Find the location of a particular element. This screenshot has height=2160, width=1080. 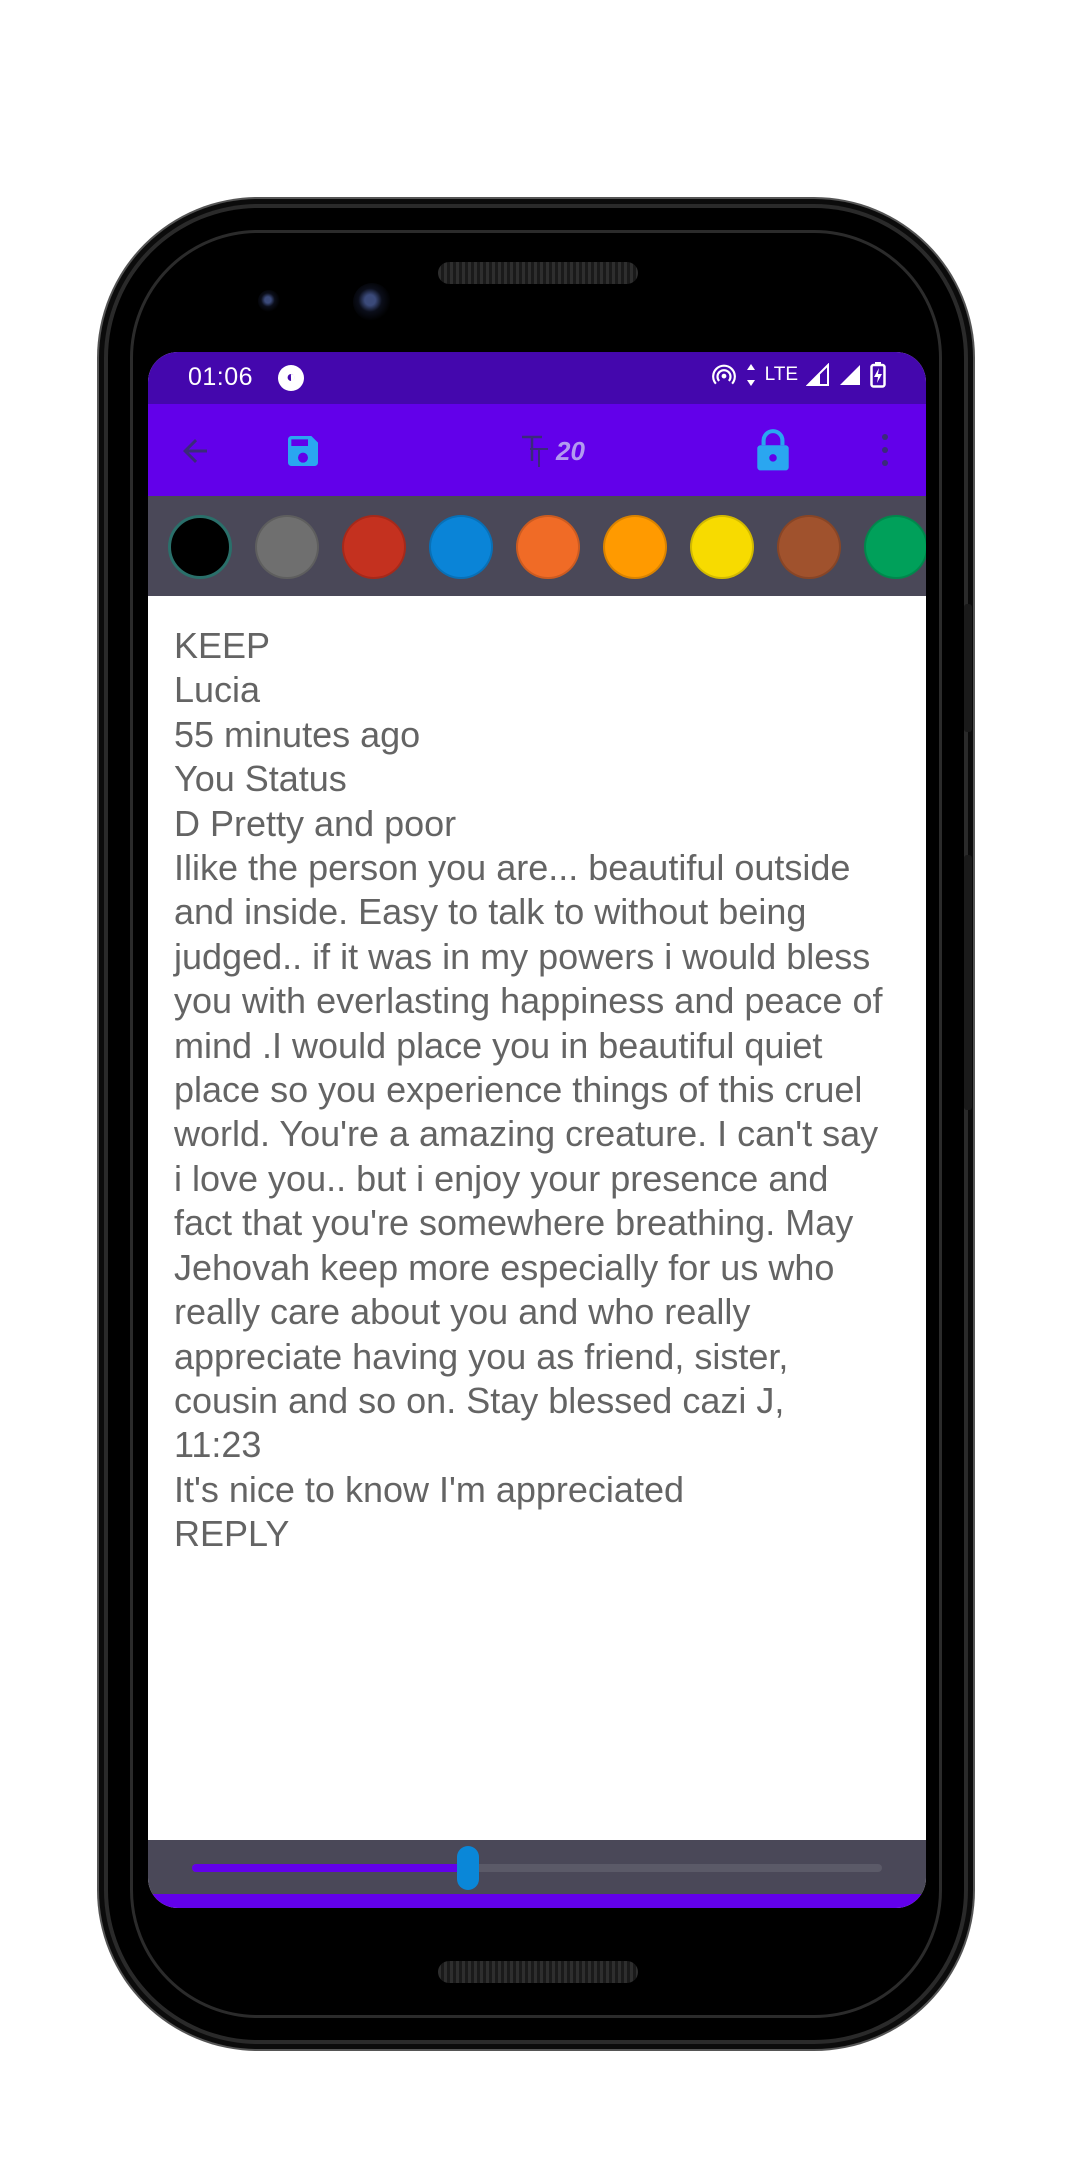

battery-charging-icon is located at coordinates (878, 375).